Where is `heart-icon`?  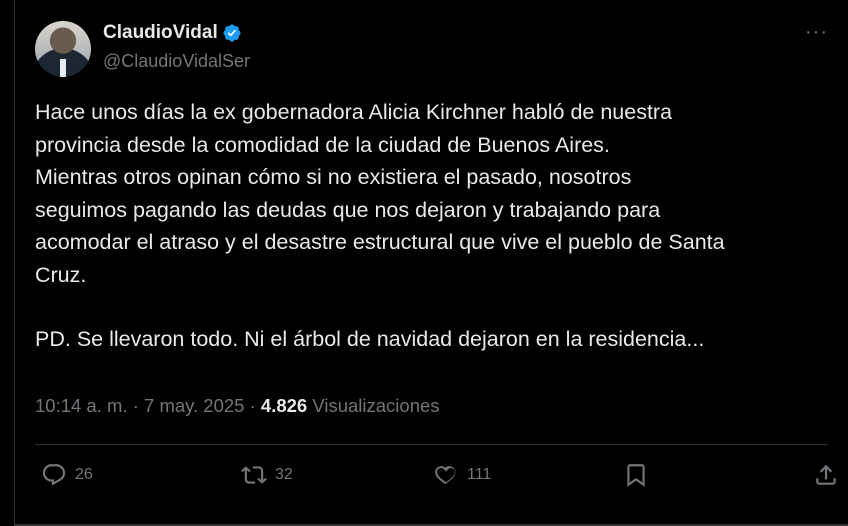
heart-icon is located at coordinates (445, 475).